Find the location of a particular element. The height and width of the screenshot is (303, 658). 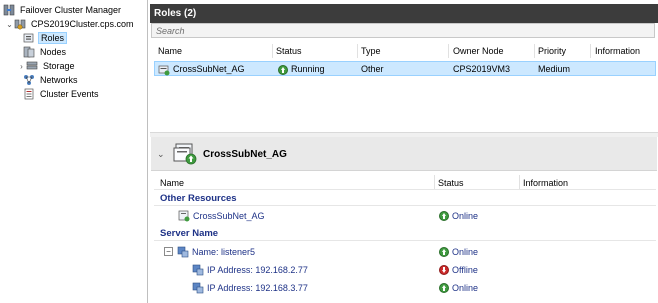

detail-header: ⌄ CrossSubNet_AG is located at coordinates (404, 154).